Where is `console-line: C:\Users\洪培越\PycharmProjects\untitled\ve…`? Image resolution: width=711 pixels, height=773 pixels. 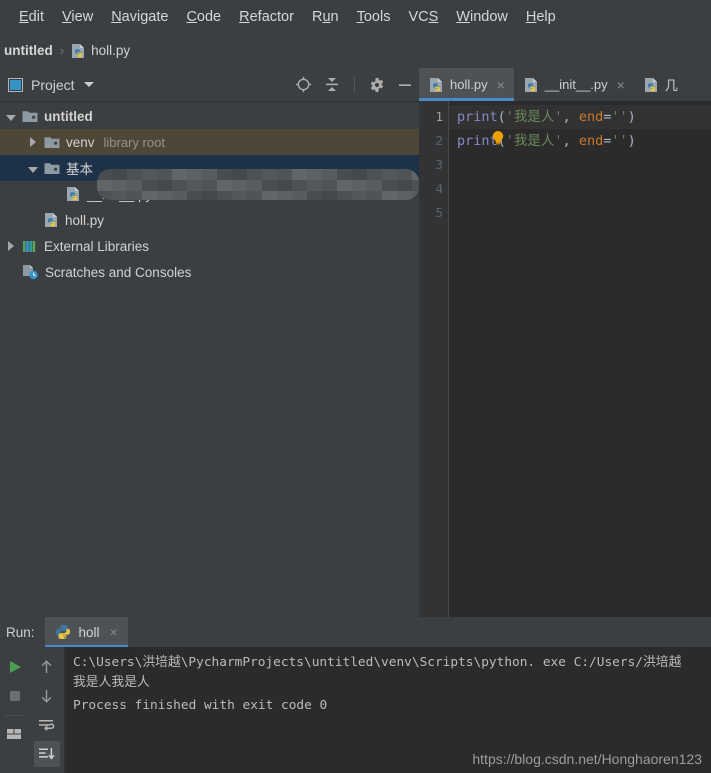 console-line: C:\Users\洪培越\PycharmProjects\untitled\ve… is located at coordinates (377, 662).